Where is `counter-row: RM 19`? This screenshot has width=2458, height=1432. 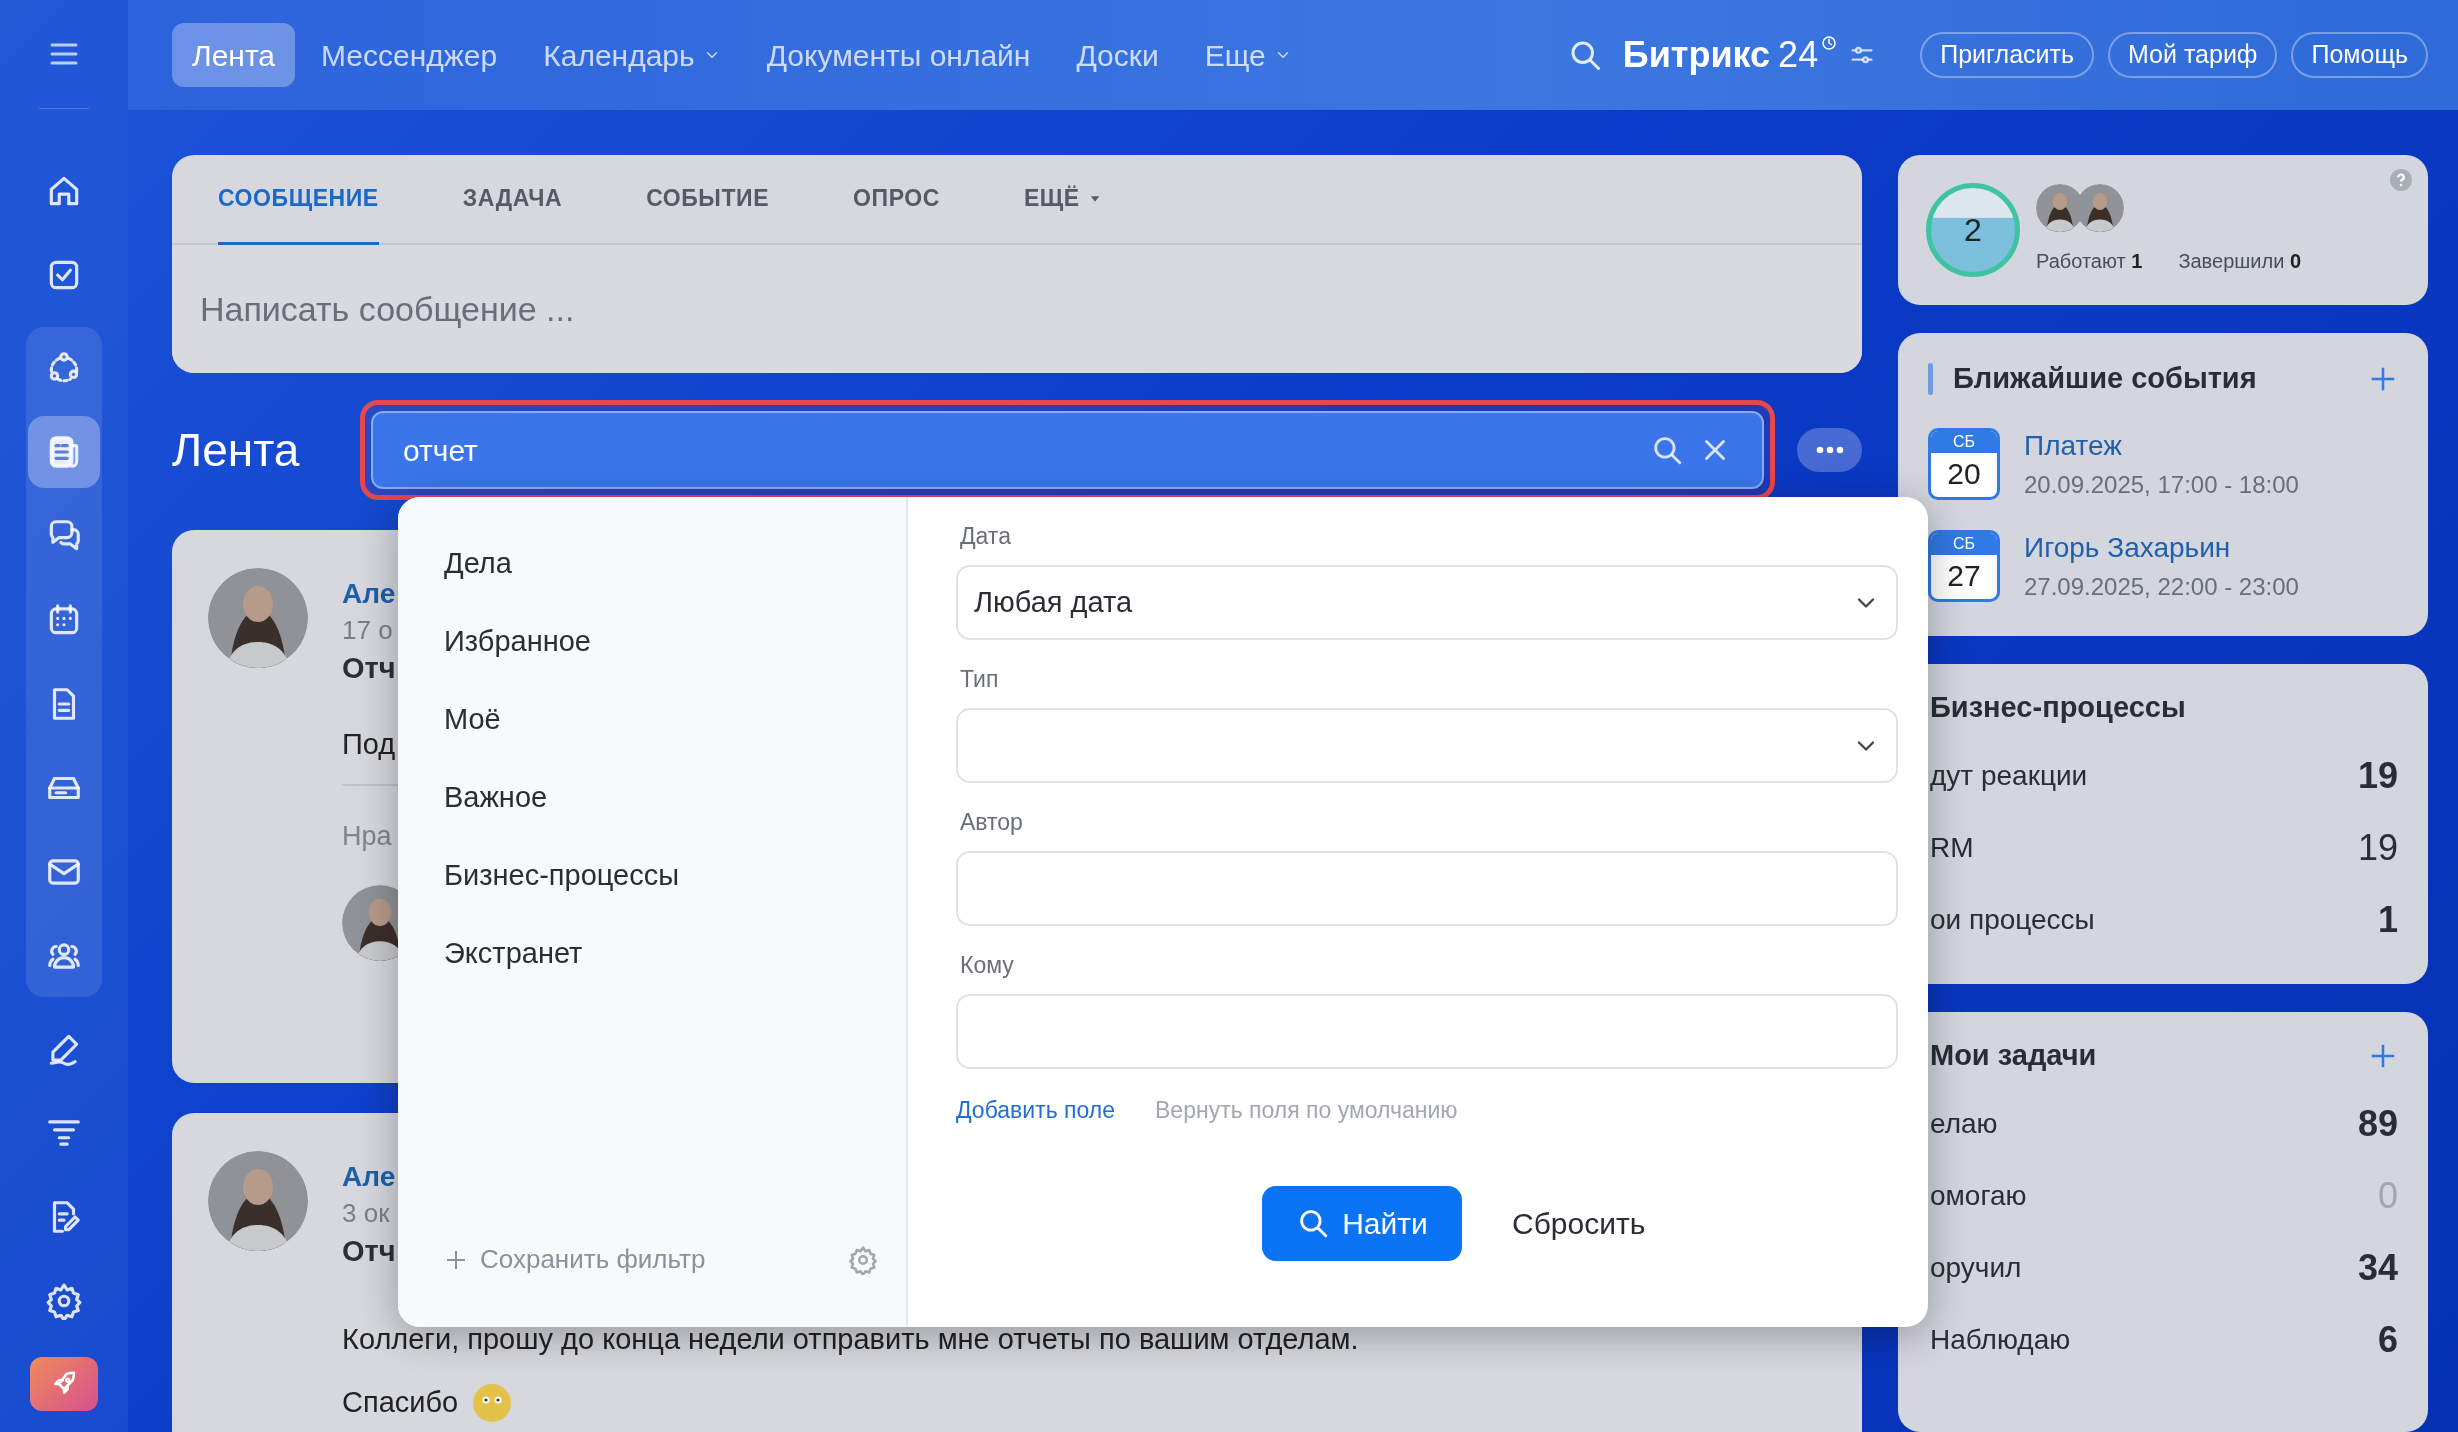 counter-row: RM 19 is located at coordinates (2164, 848).